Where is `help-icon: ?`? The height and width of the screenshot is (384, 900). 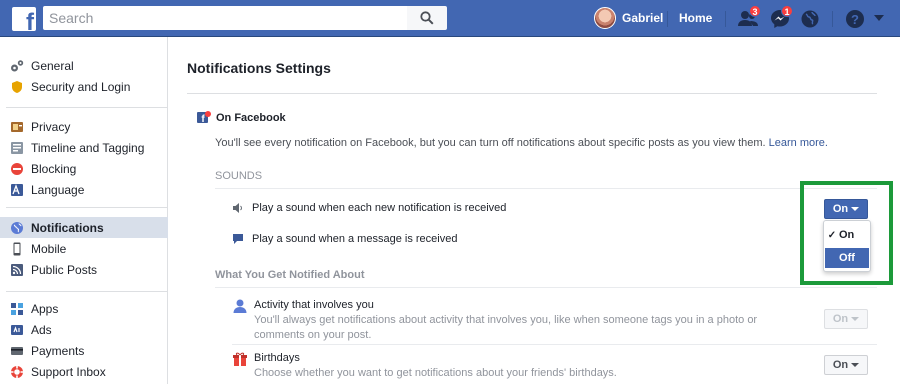
help-icon: ? is located at coordinates (855, 19).